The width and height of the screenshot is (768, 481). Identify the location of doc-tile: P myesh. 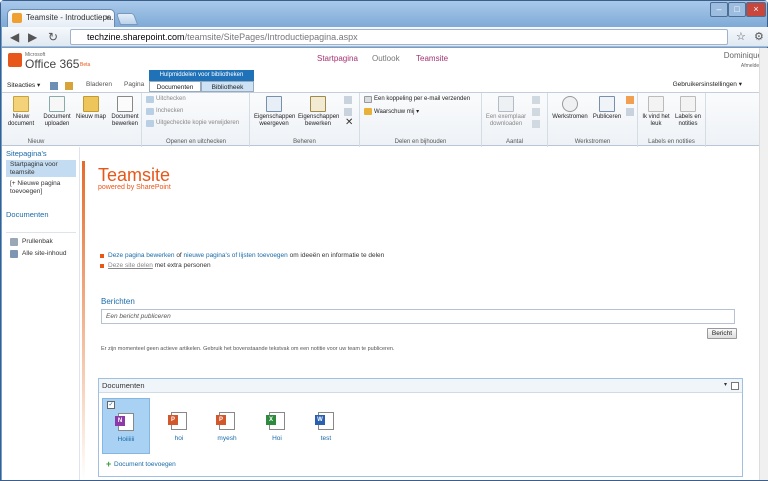
(227, 426).